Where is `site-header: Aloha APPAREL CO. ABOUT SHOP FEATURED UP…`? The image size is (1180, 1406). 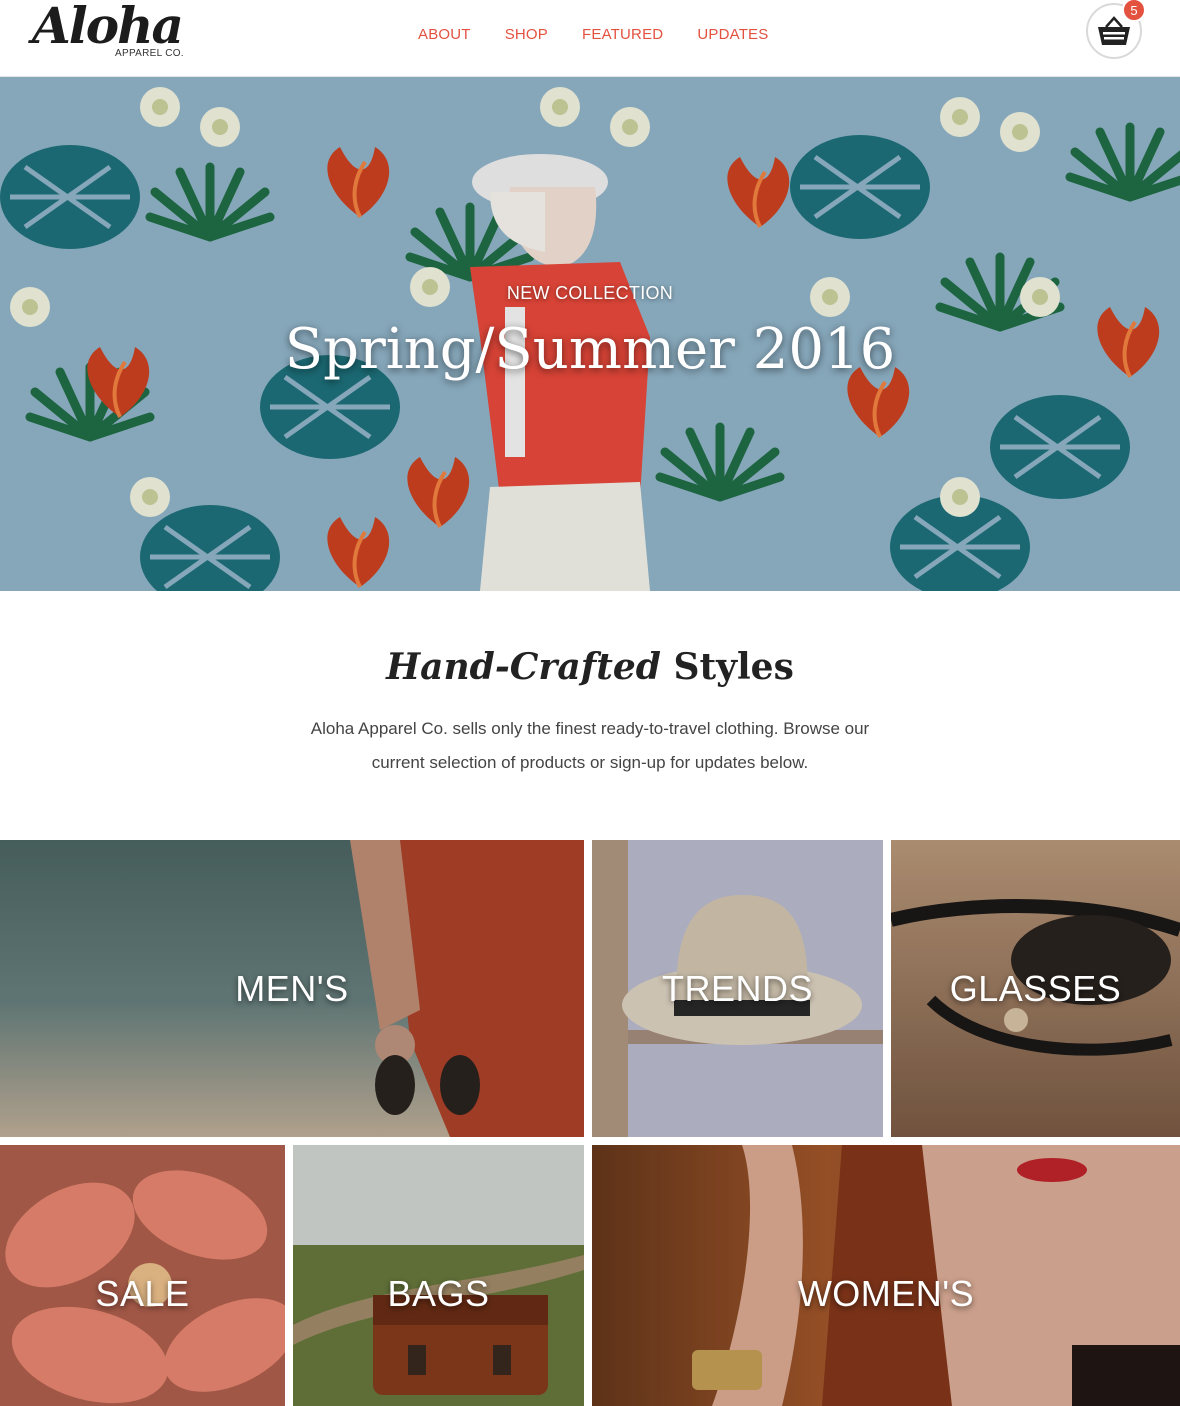
site-header: Aloha APPAREL CO. ABOUT SHOP FEATURED UP… is located at coordinates (590, 38).